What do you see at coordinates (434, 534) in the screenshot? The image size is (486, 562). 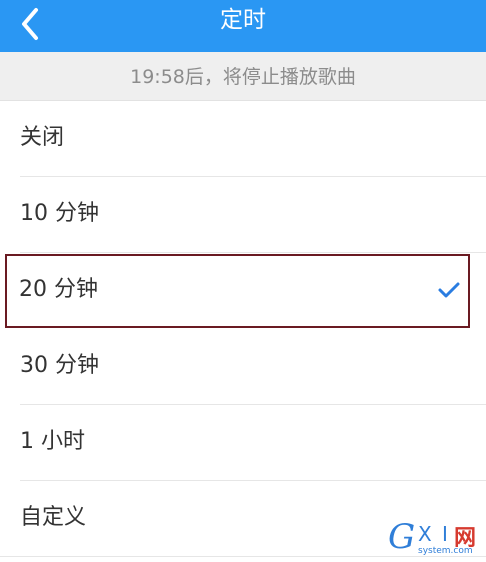 I see `watermark-xi: X I` at bounding box center [434, 534].